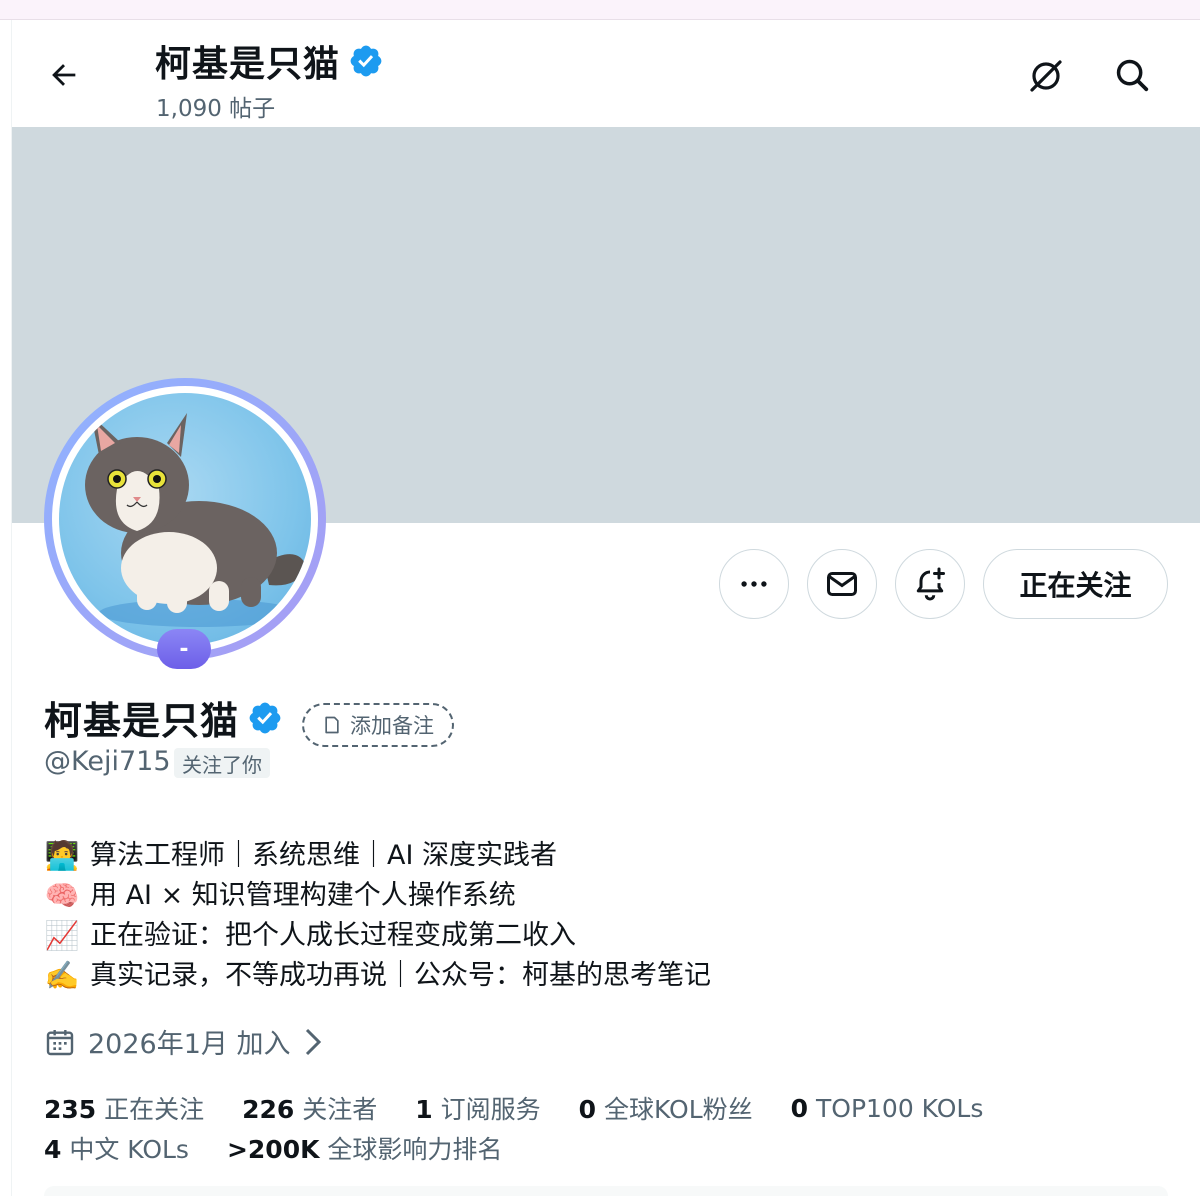  What do you see at coordinates (150, 1109) in the screenshot?
I see `stat-label: 正在关注` at bounding box center [150, 1109].